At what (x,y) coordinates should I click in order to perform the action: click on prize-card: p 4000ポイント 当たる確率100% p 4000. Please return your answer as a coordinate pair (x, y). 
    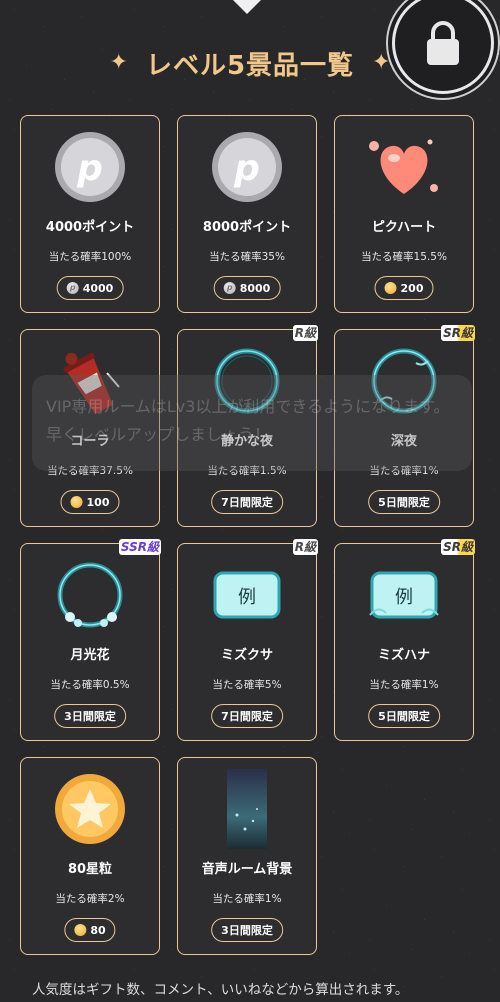
    Looking at the image, I should click on (90, 214).